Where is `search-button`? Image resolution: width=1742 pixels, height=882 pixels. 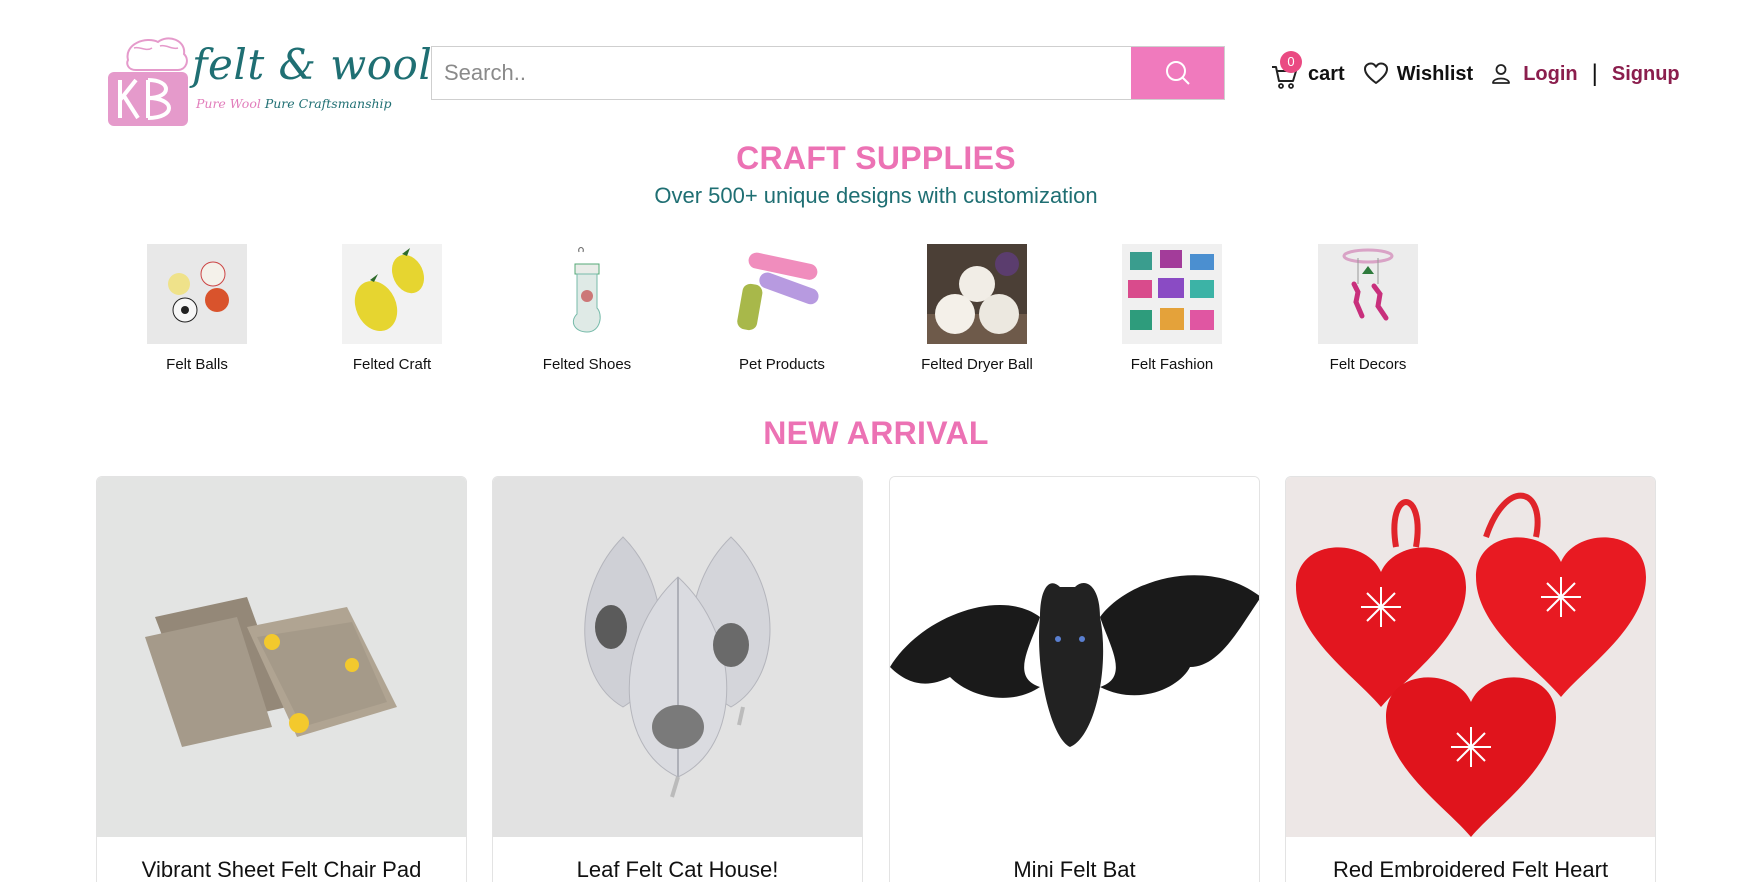 search-button is located at coordinates (1177, 73).